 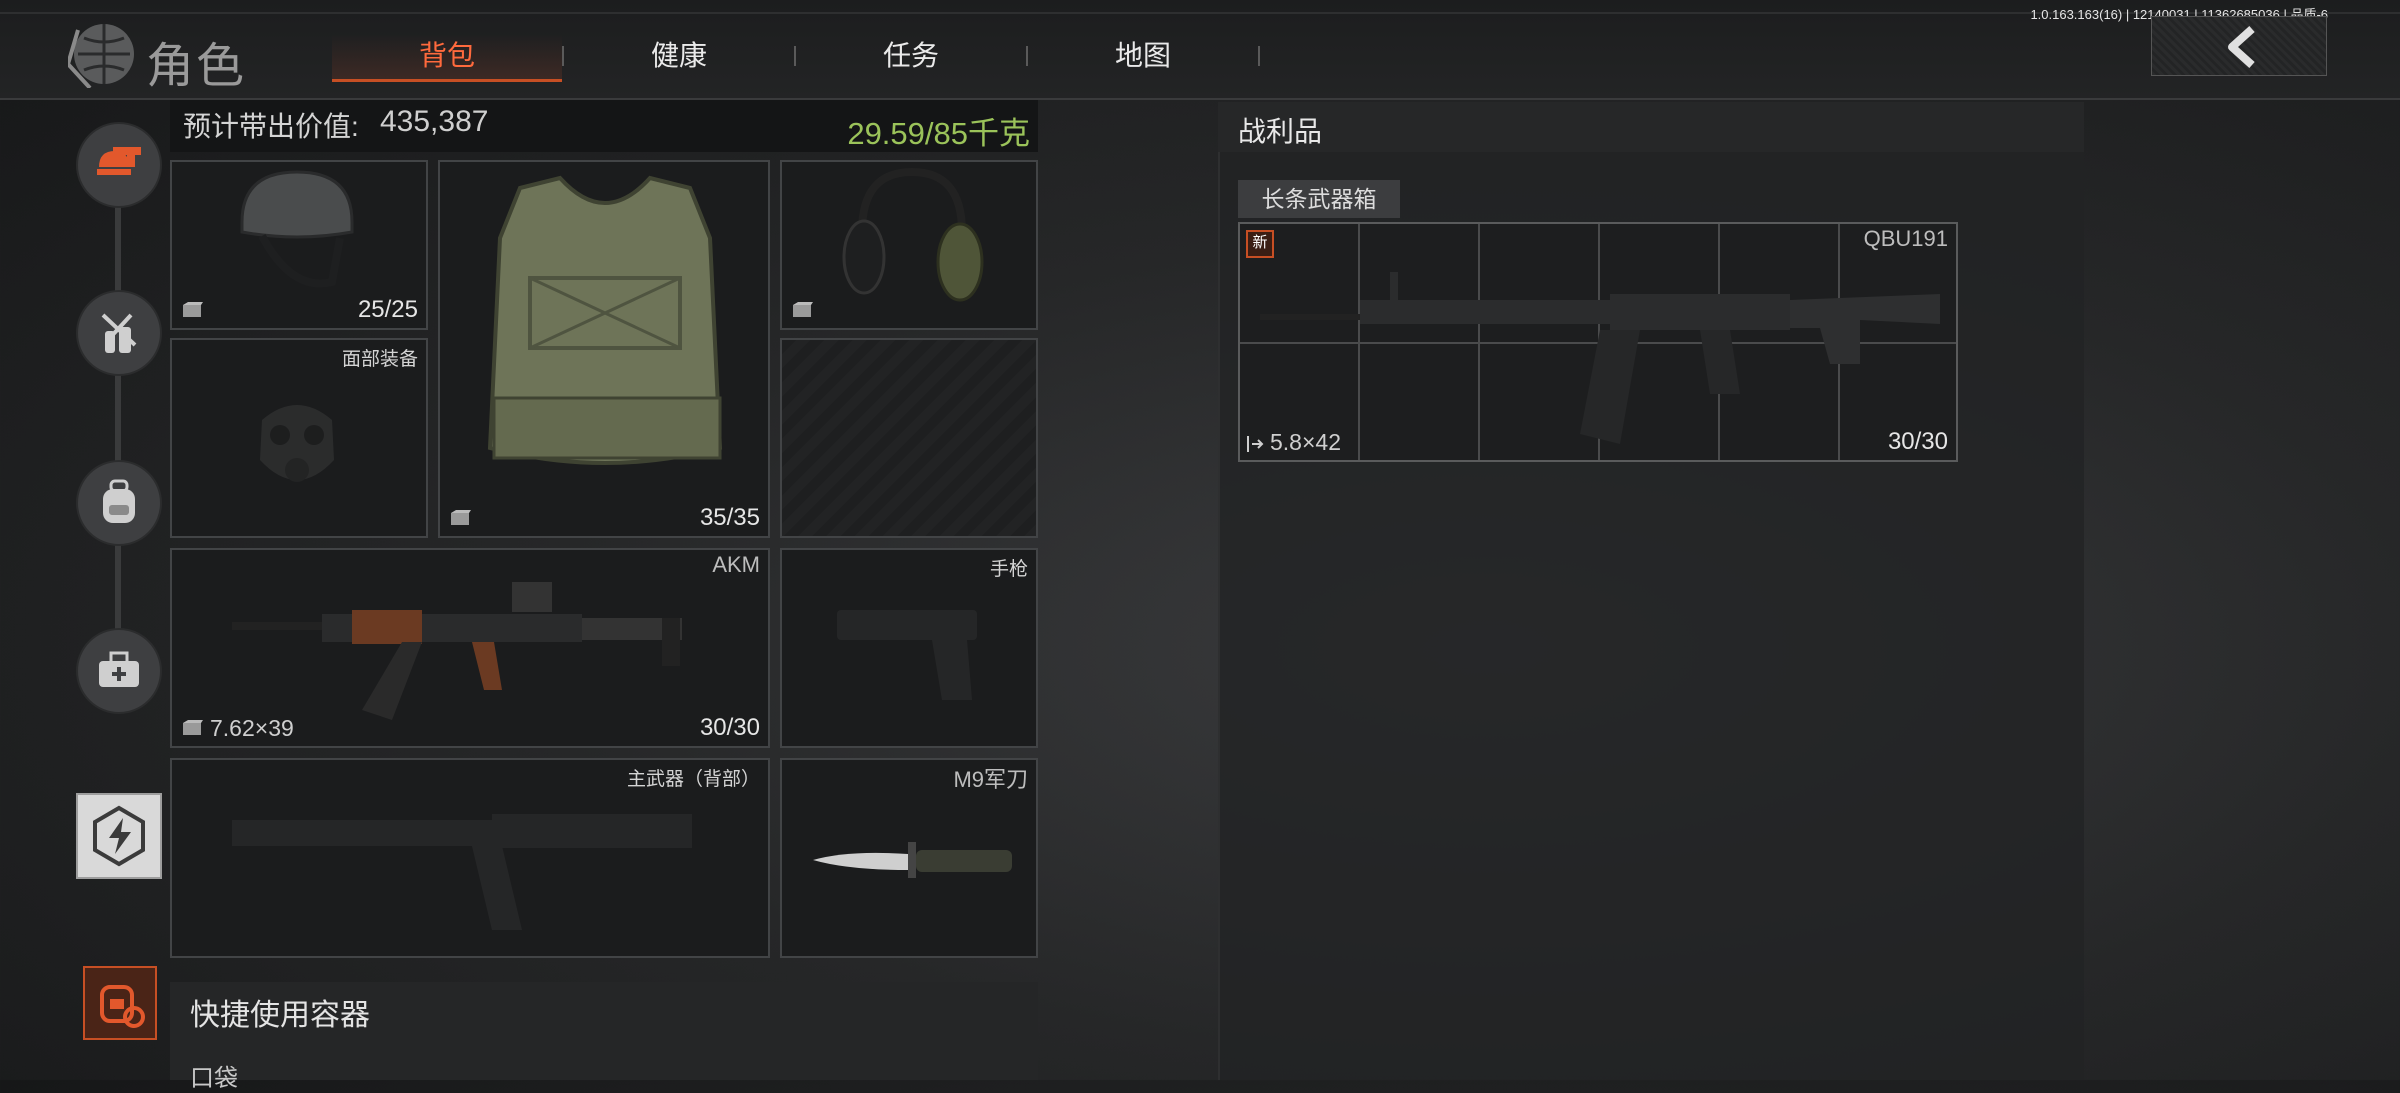 I want to click on back-weapon-label: 主武器（背部）, so click(x=693, y=779).